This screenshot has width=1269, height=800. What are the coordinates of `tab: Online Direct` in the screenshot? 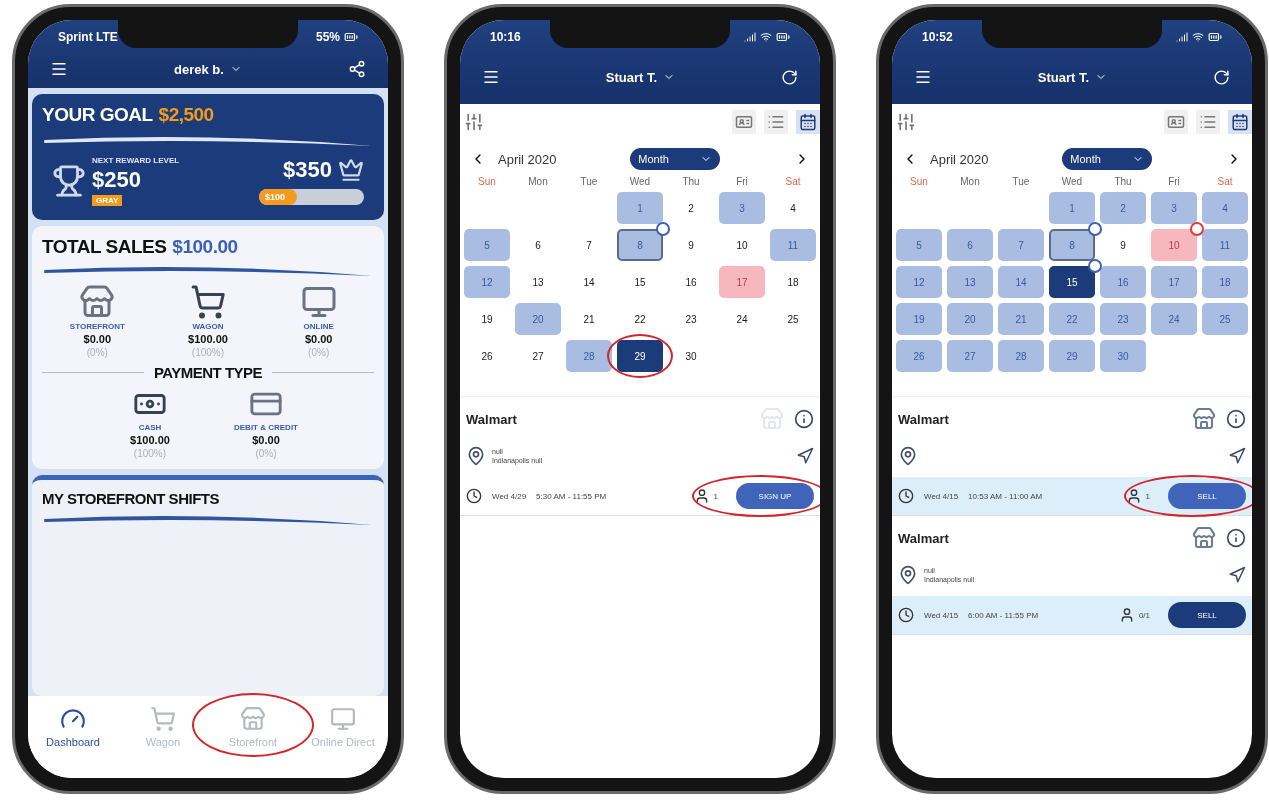 It's located at (343, 725).